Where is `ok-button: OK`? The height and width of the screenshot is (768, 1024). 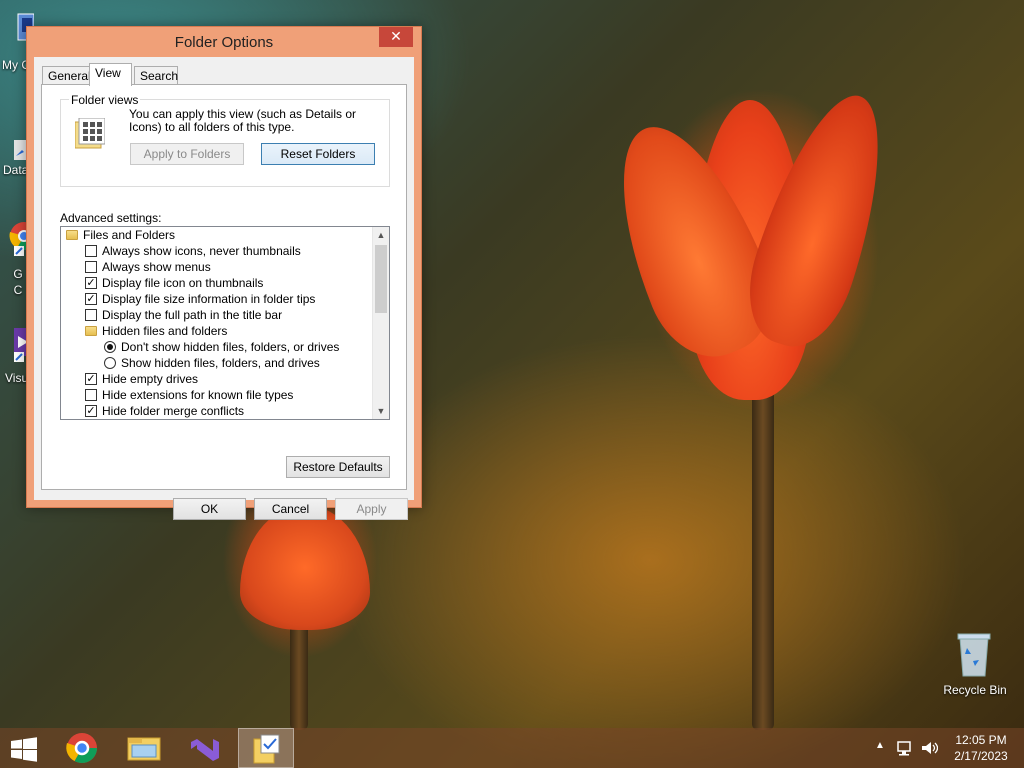
ok-button: OK is located at coordinates (209, 509).